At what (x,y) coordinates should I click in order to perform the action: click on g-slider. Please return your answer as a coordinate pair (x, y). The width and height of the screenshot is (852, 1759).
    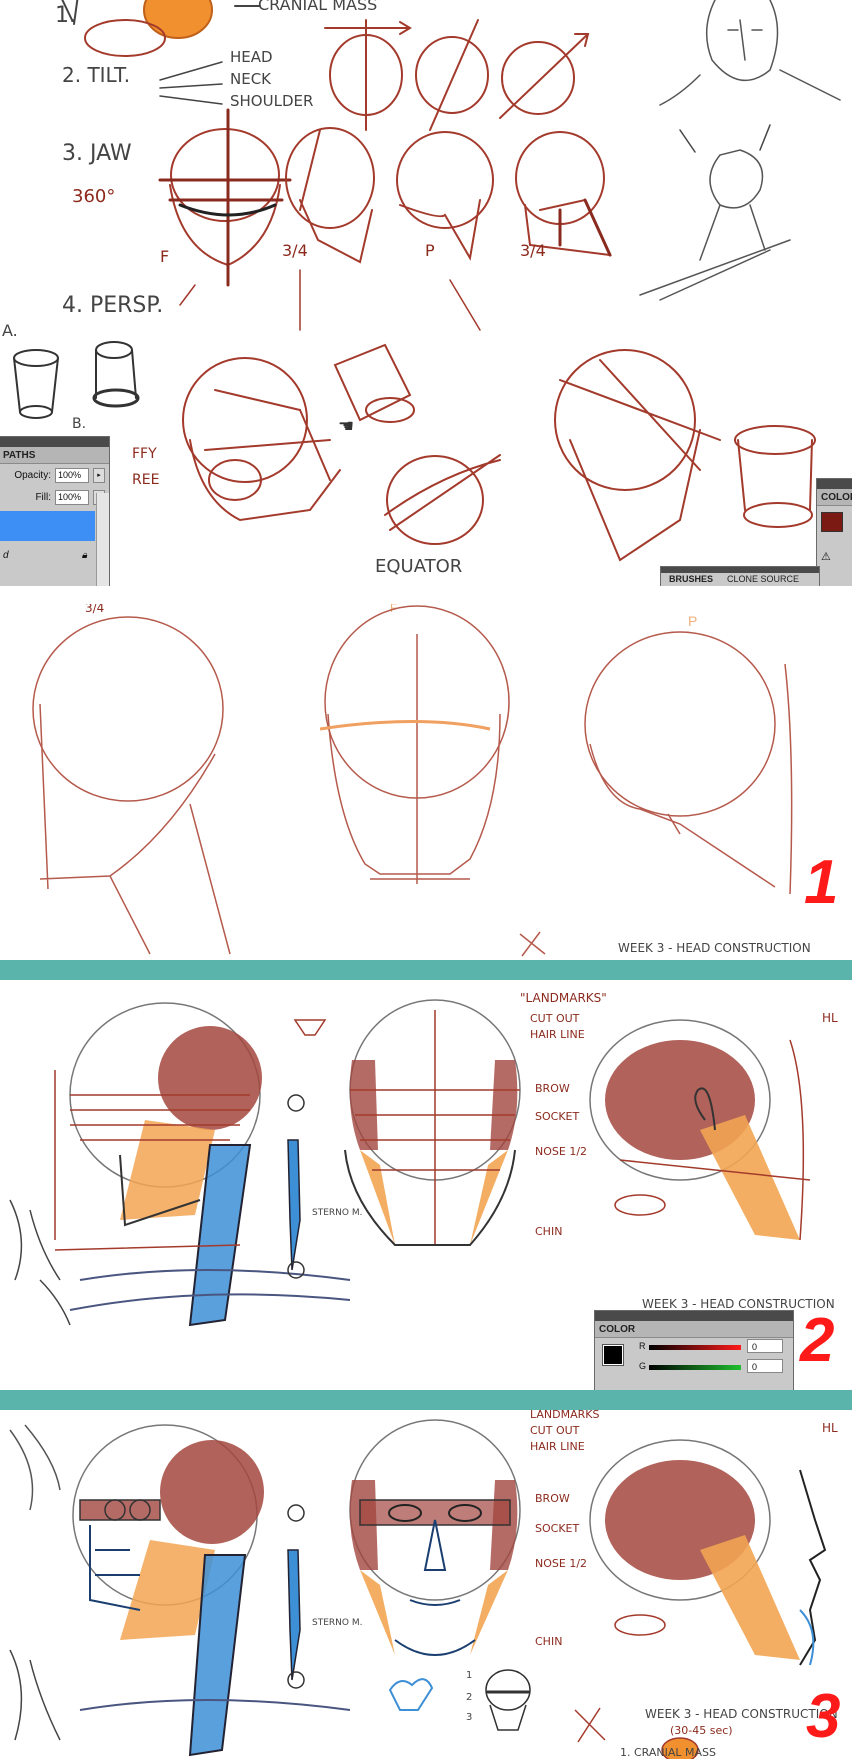
    Looking at the image, I should click on (695, 1367).